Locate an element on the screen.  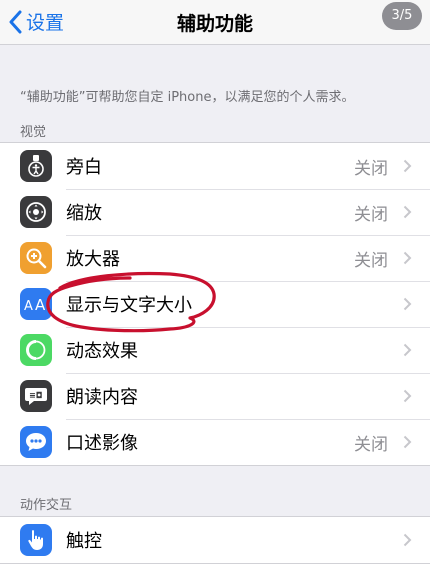
interaction-settings-group: 触控 is located at coordinates (215, 540).